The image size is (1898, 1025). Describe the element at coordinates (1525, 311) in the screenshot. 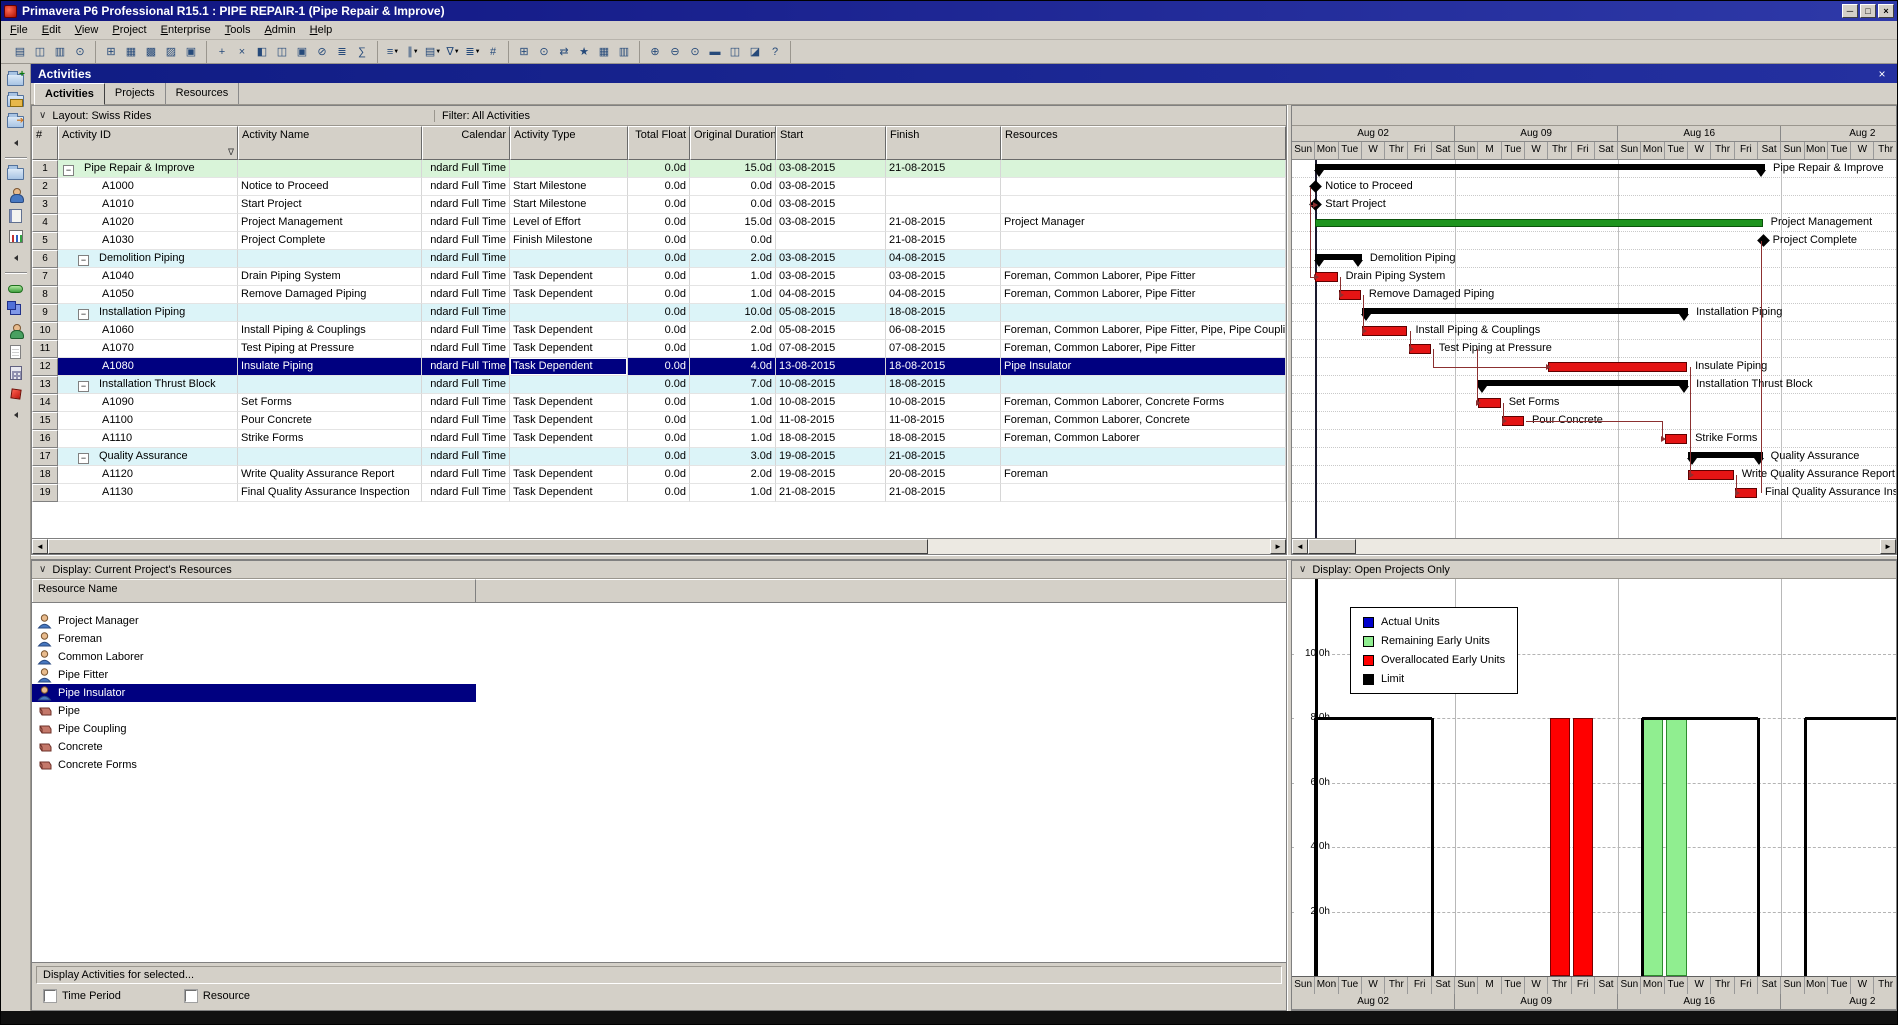

I see `gantt-summary-bar` at that location.